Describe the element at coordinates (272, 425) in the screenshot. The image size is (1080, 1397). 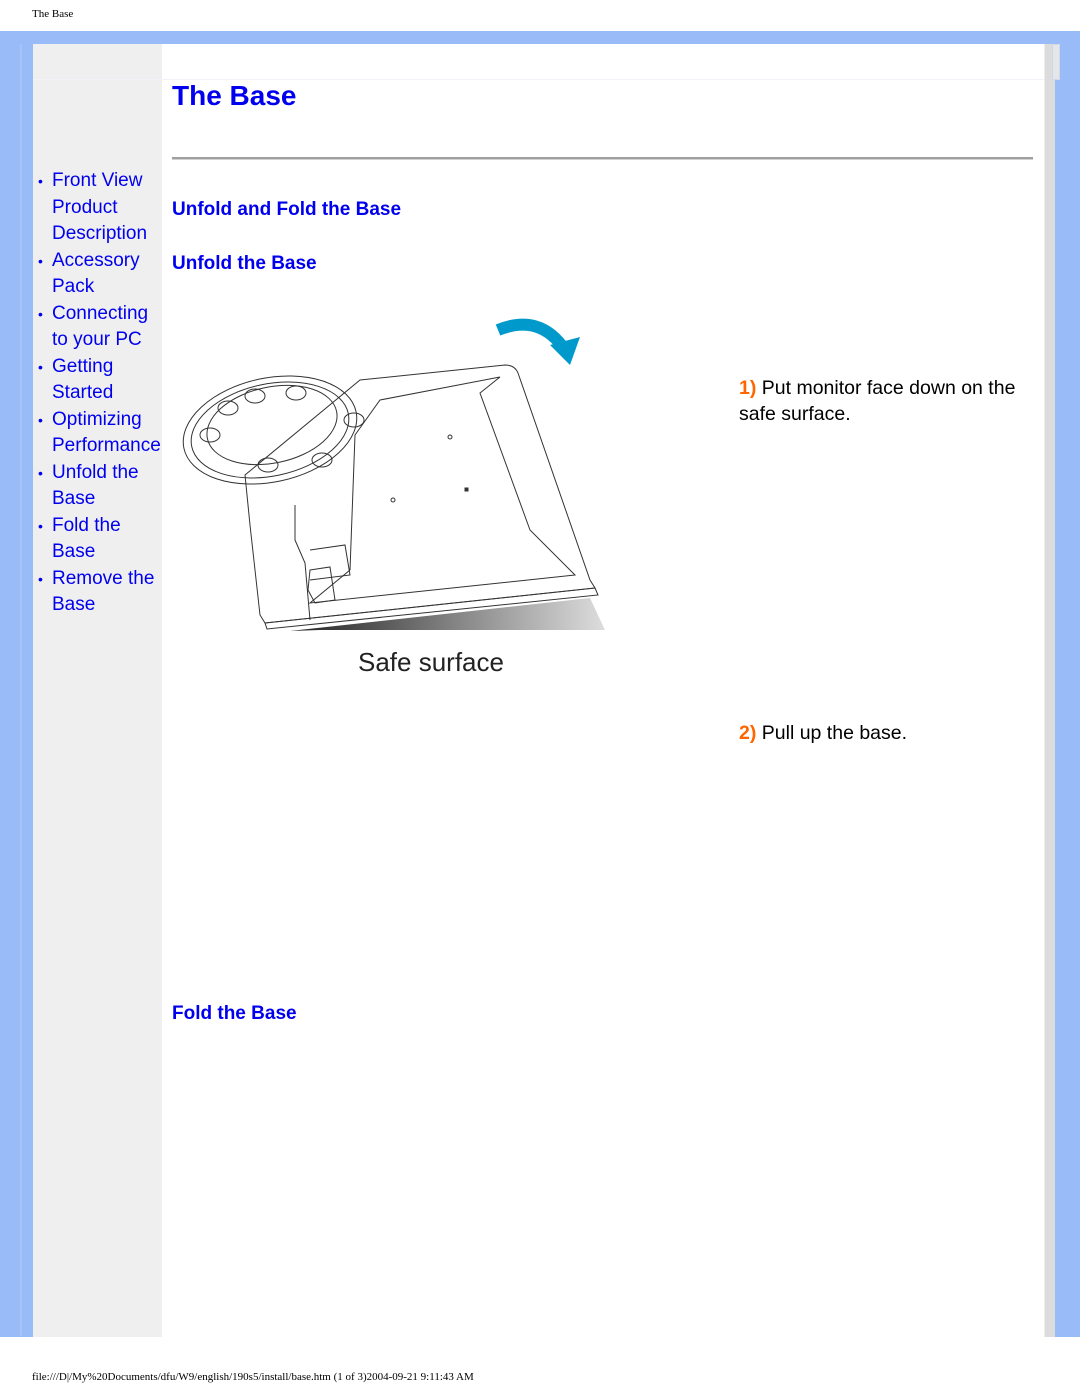
I see `base-inner-disc` at that location.